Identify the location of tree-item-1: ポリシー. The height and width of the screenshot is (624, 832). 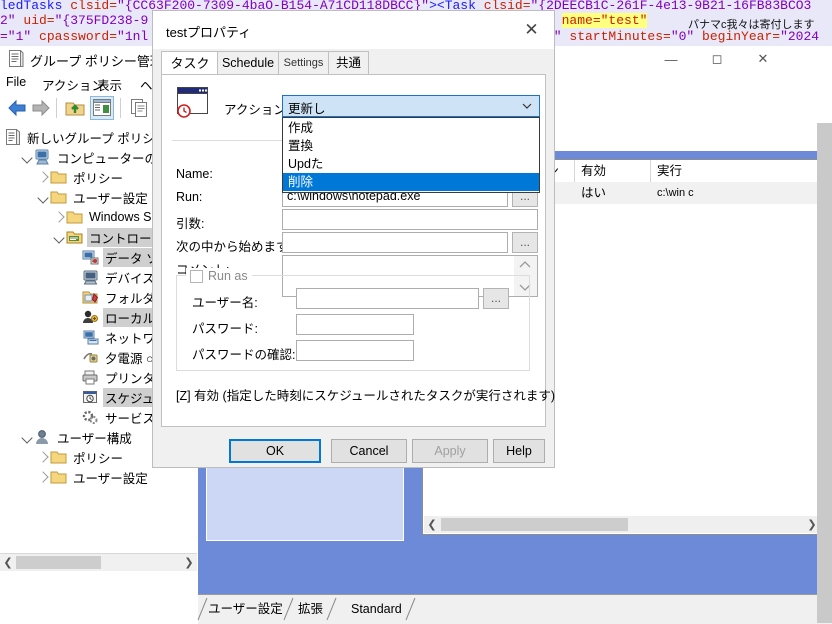
(80, 177).